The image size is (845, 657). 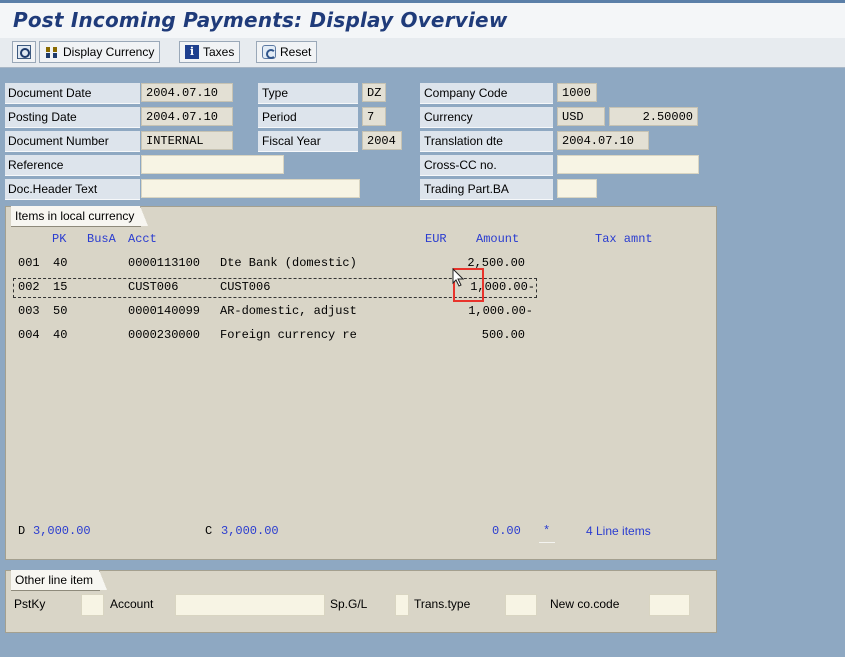 What do you see at coordinates (581, 116) in the screenshot?
I see `currency-field: USD` at bounding box center [581, 116].